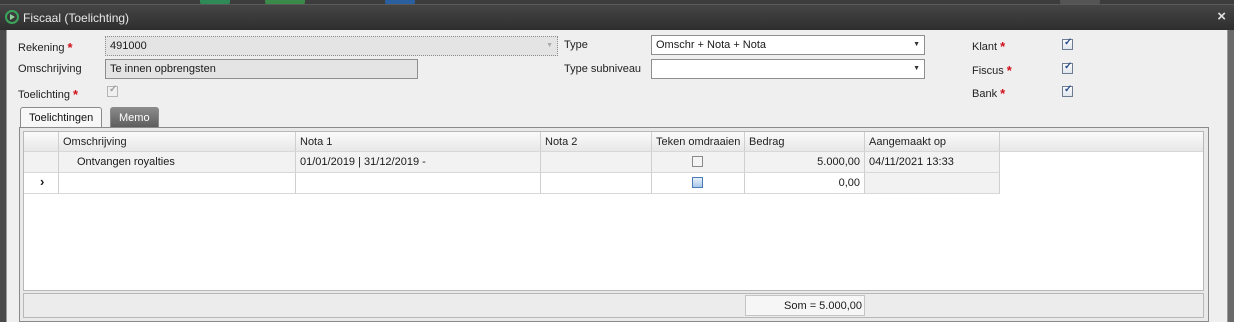 This screenshot has height=322, width=1234. What do you see at coordinates (698, 142) in the screenshot?
I see `column-header-teken-omdraaien: Teken omdraaien` at bounding box center [698, 142].